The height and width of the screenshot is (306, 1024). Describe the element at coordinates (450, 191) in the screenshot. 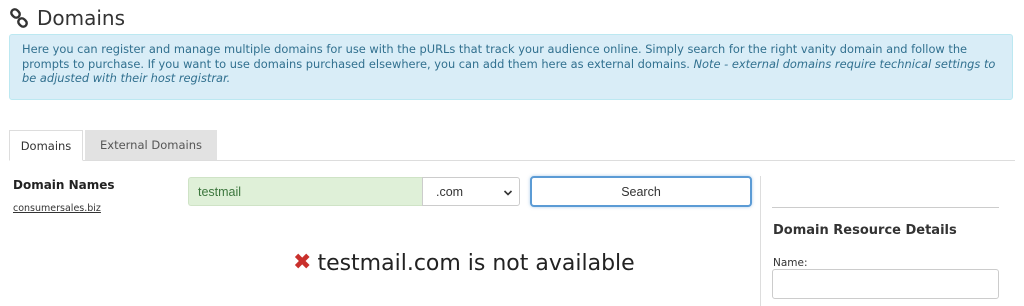

I see `tld-select-value: .com` at that location.